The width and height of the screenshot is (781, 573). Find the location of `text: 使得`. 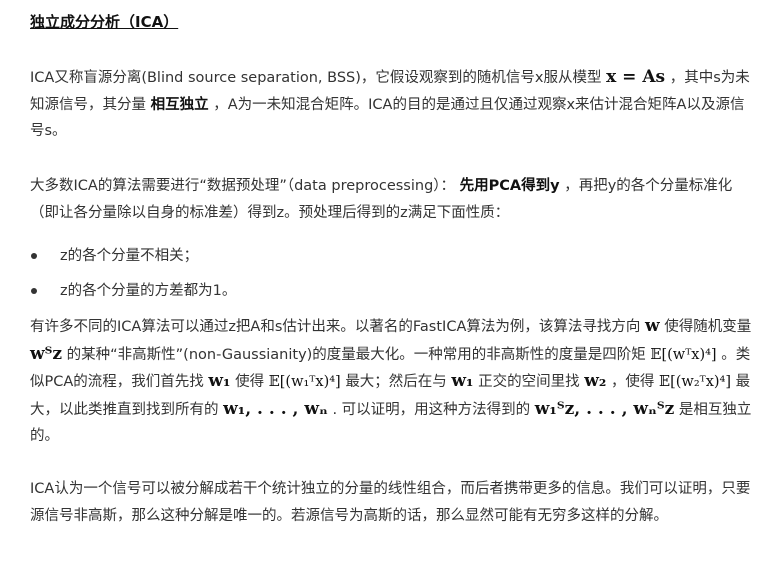

text: 使得 is located at coordinates (250, 382).